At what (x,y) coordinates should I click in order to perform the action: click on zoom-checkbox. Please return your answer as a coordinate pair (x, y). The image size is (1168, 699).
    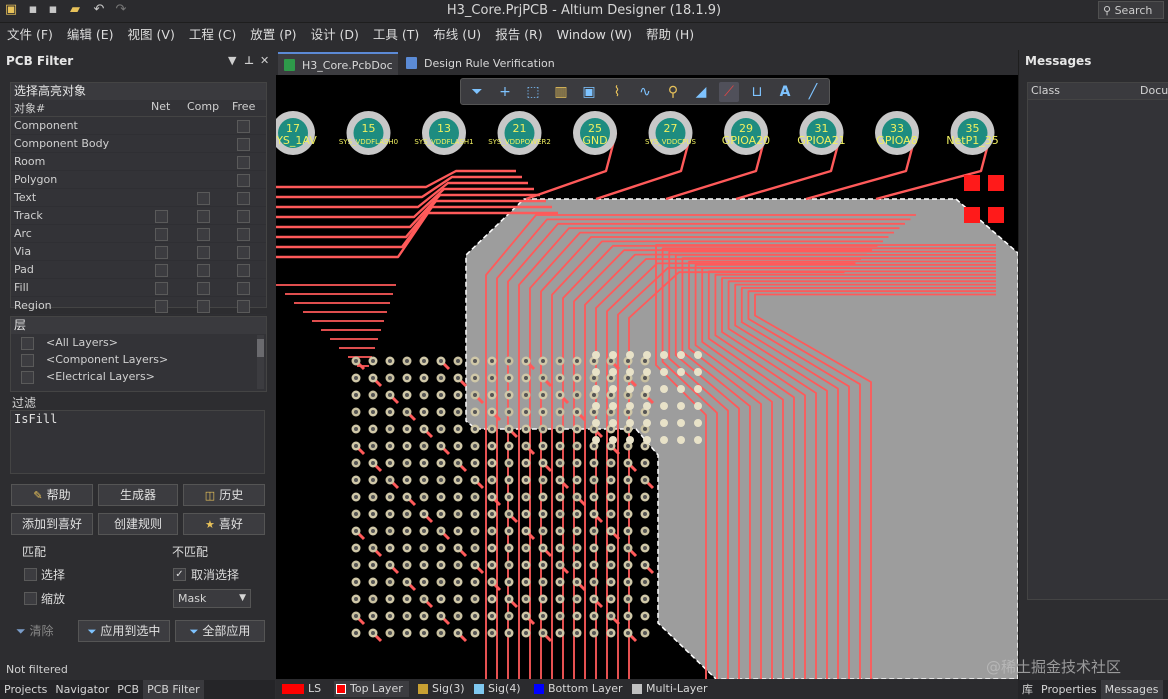
    Looking at the image, I should click on (30, 598).